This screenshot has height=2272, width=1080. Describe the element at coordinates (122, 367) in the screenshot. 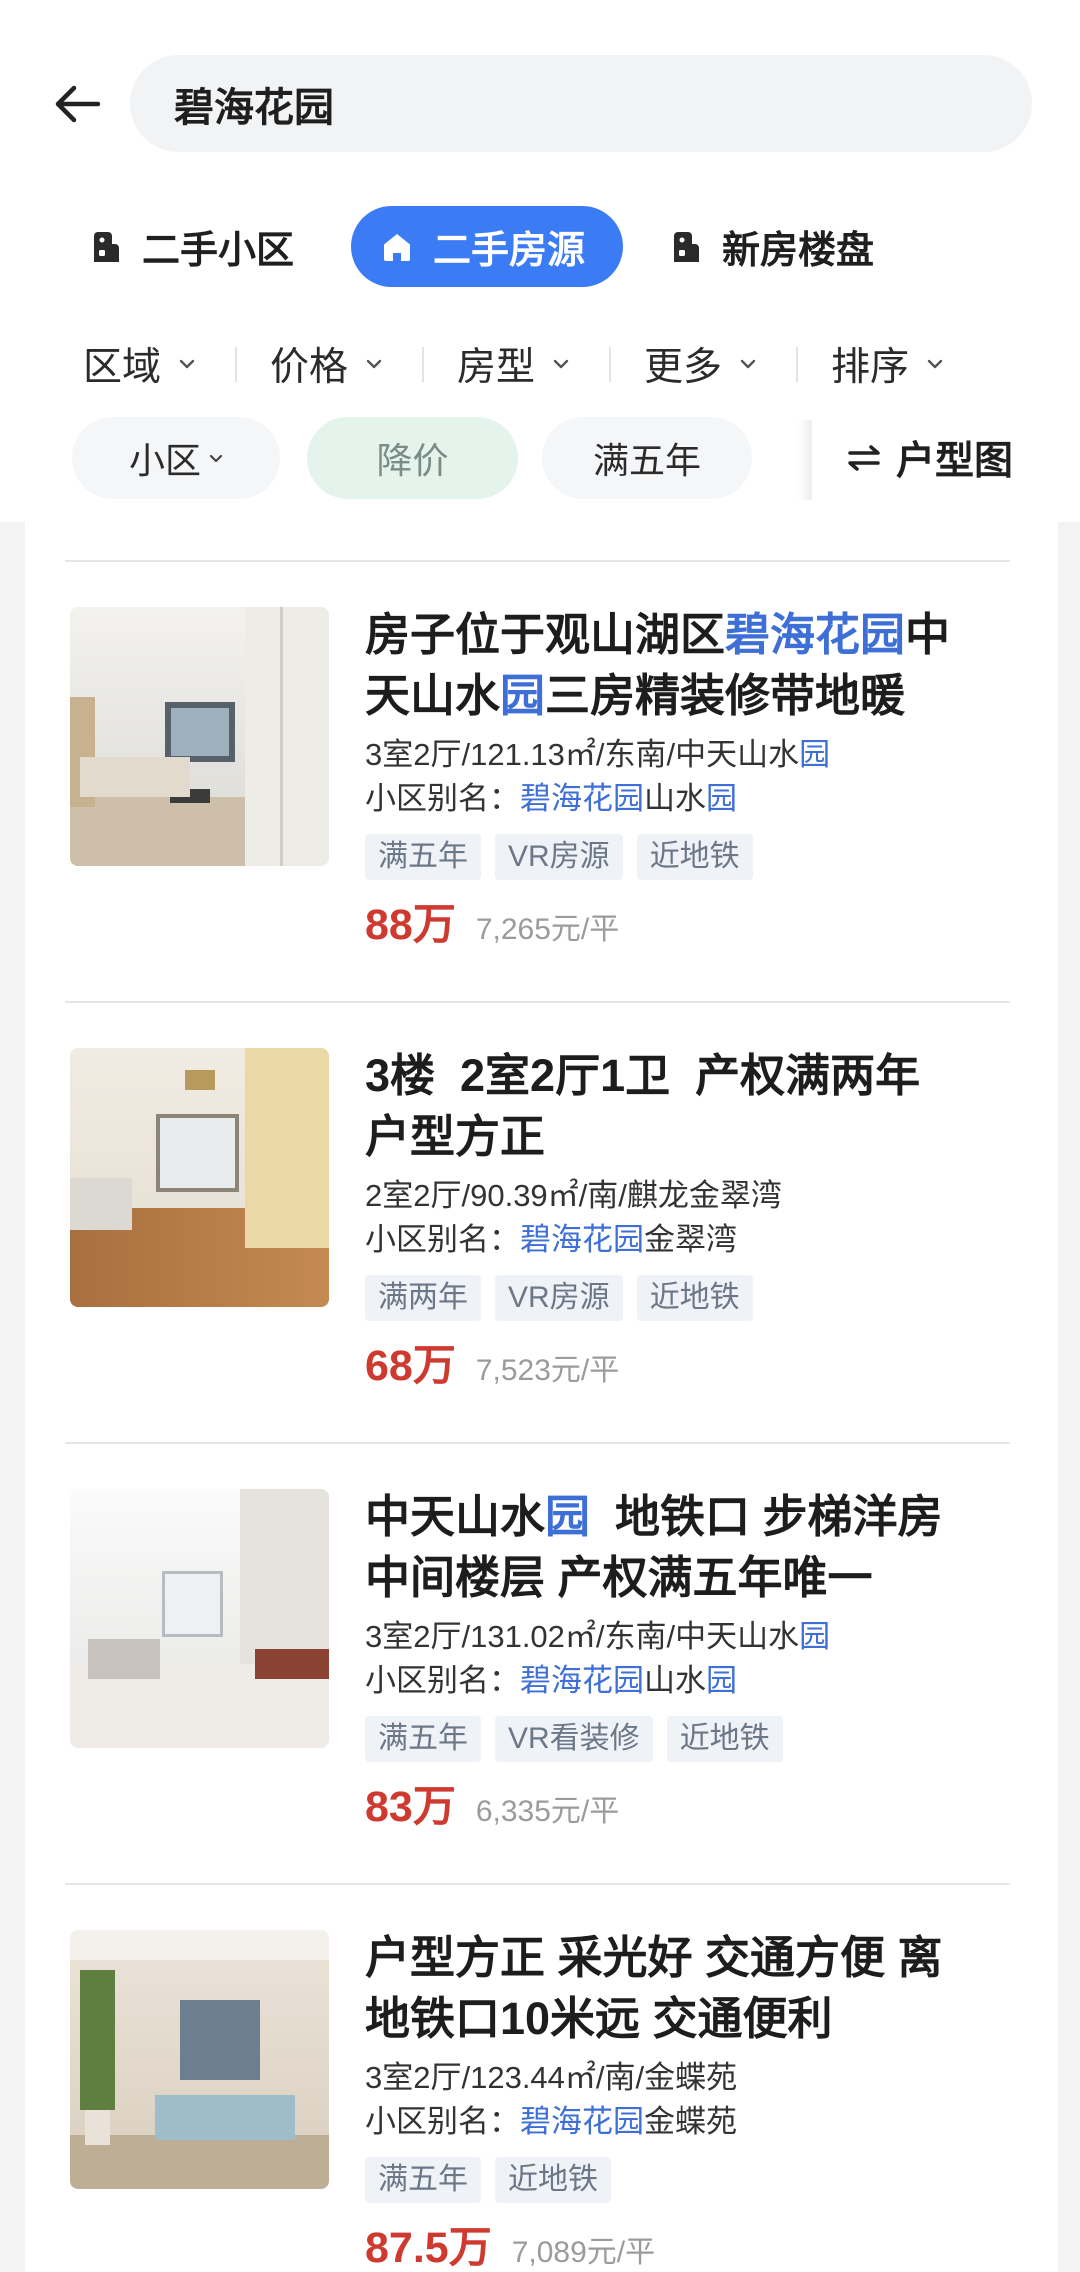

I see `filter-label: 区域` at that location.